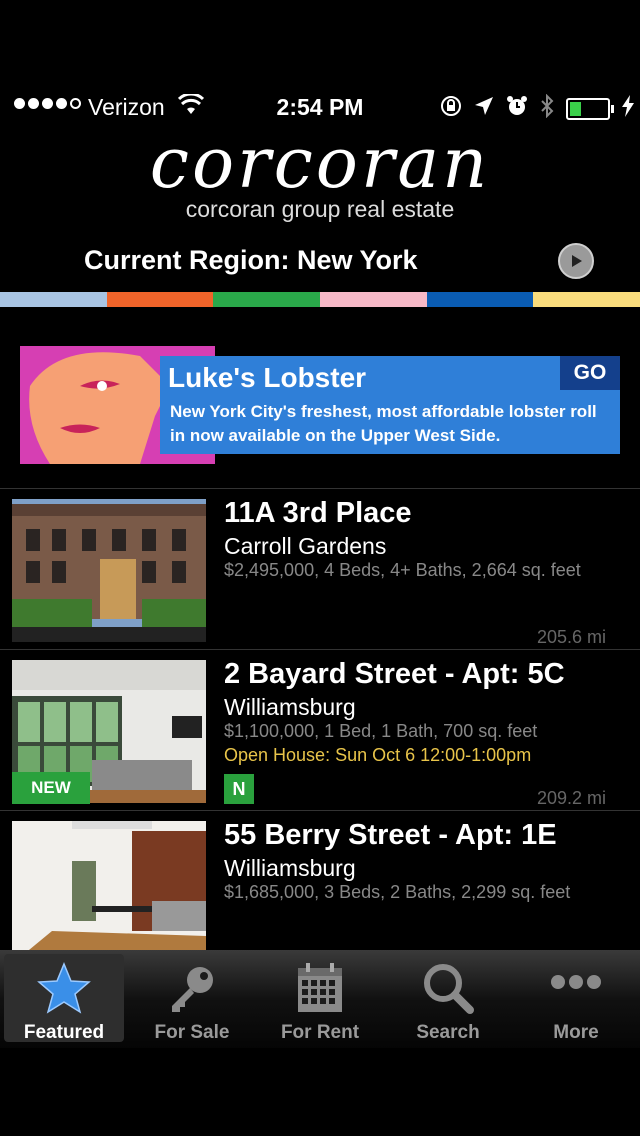  I want to click on corcoran-logo: corcoran, so click(320, 163).